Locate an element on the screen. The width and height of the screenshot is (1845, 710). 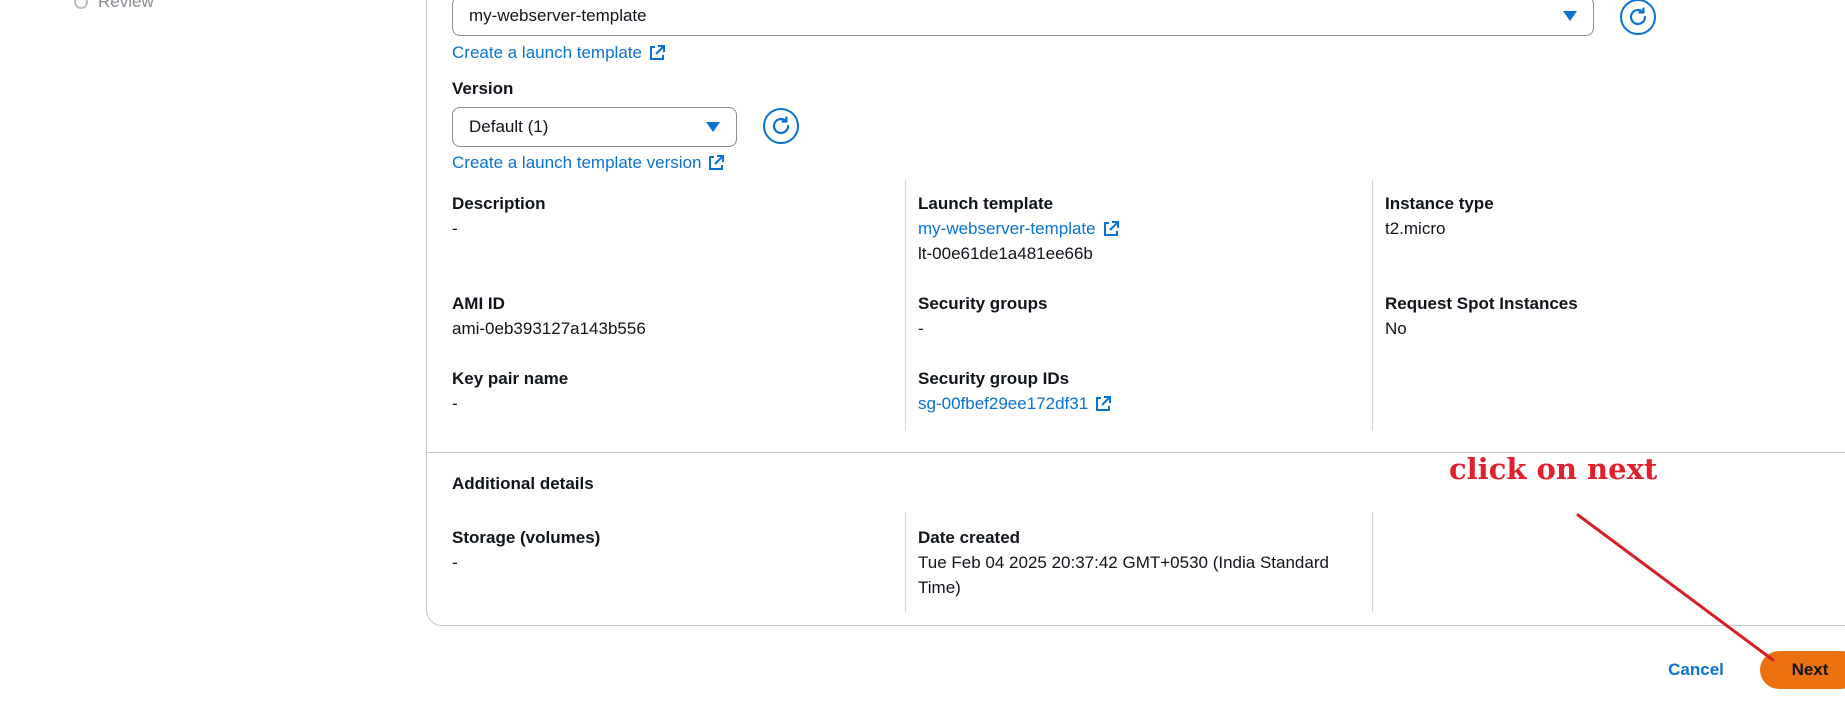
storage-label: Storage (volumes) is located at coordinates (526, 537).